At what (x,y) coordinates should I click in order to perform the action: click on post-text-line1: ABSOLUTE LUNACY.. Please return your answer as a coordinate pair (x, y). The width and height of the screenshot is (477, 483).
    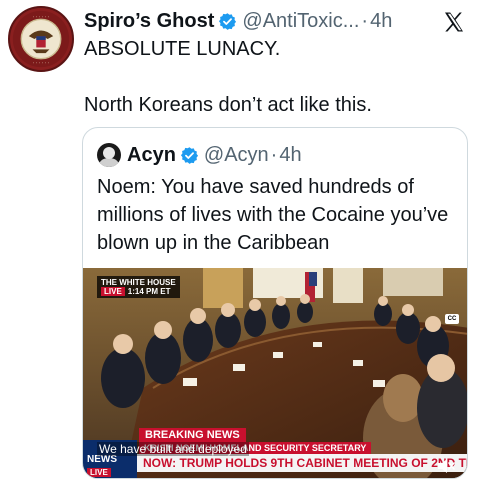
    Looking at the image, I should click on (182, 49).